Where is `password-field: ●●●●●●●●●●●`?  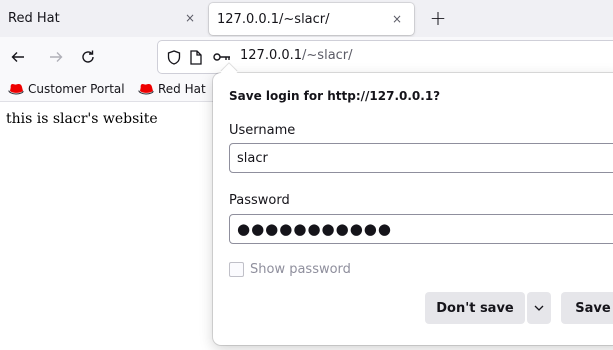
password-field: ●●●●●●●●●●● is located at coordinates (421, 229).